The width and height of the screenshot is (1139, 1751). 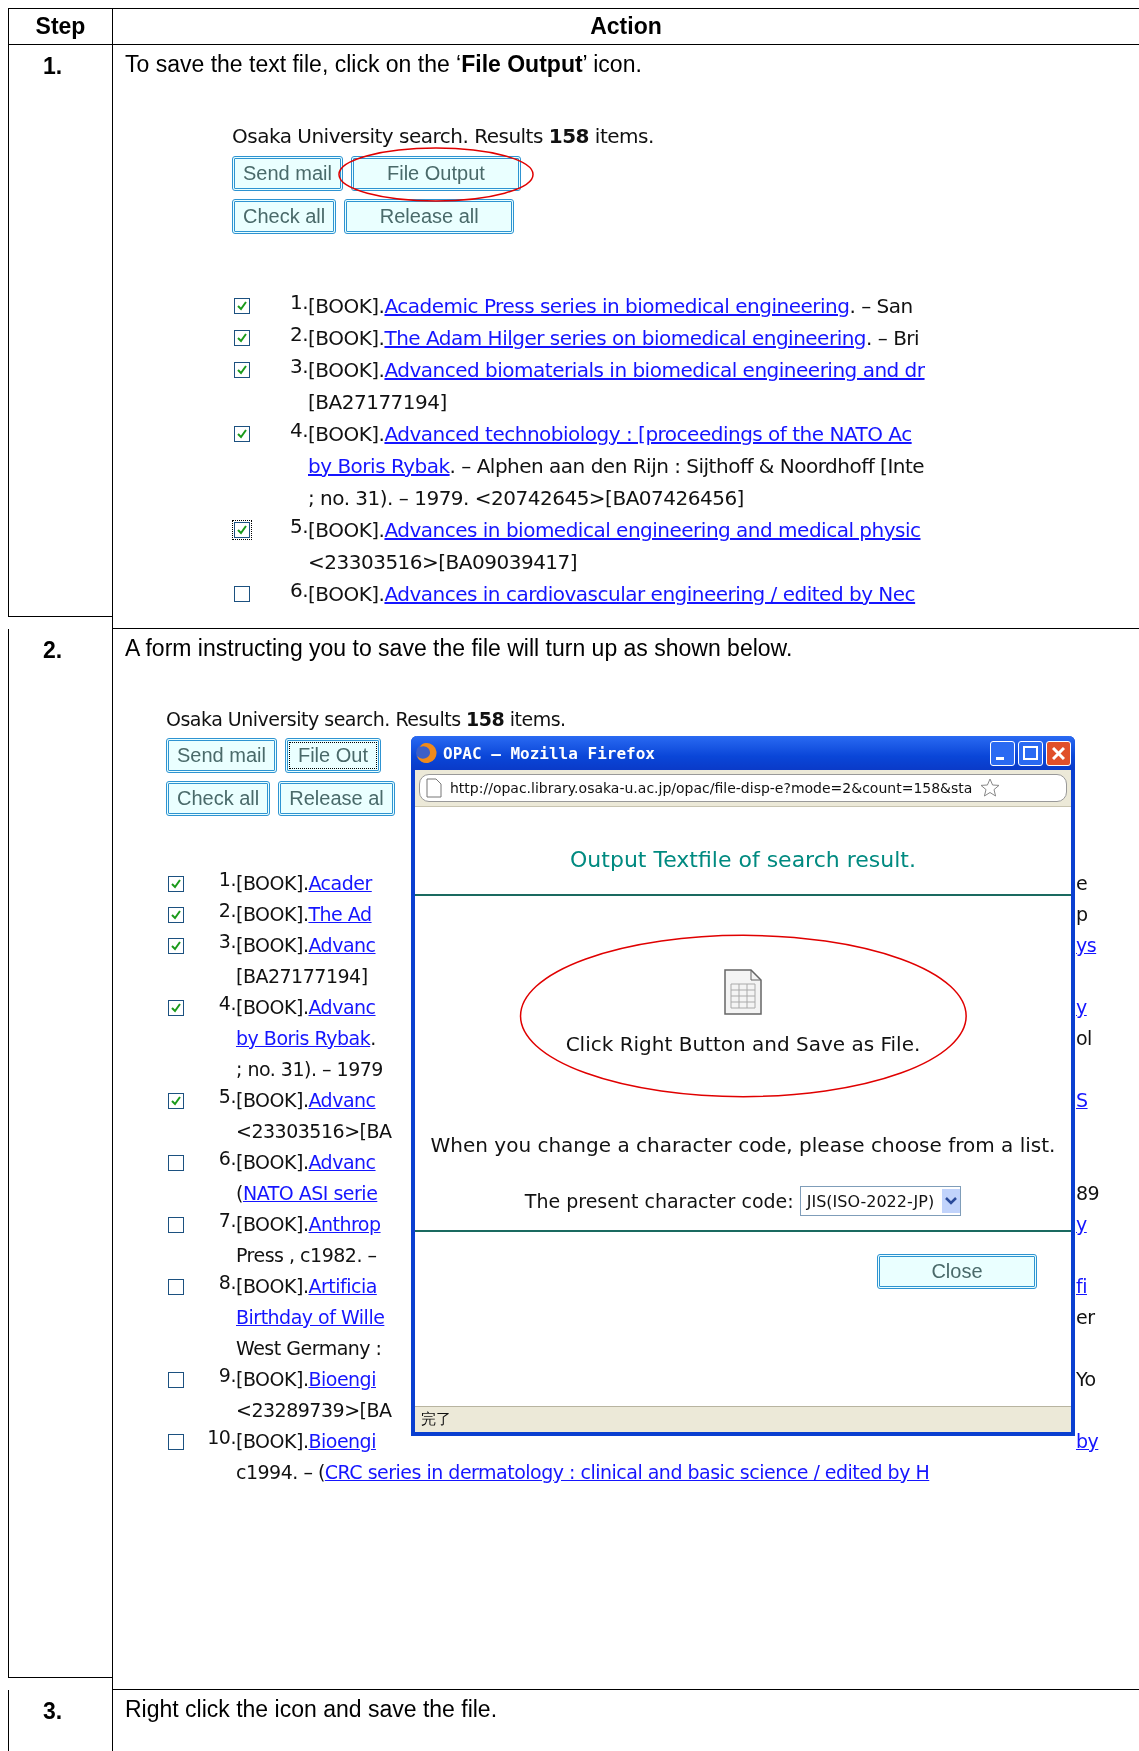 I want to click on minimize-button, so click(x=1002, y=753).